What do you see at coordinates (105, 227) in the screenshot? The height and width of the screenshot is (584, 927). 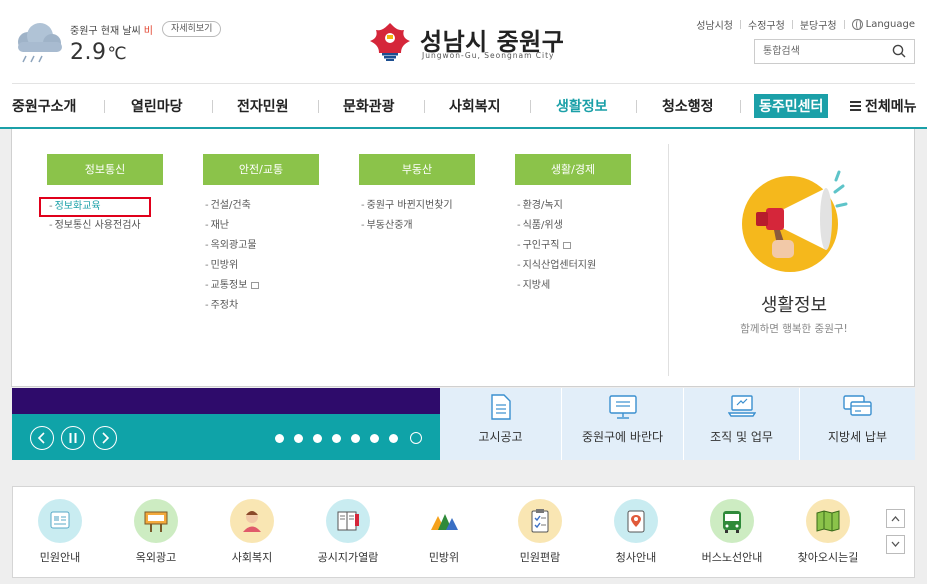 I see `menu-item-ict-inspection: - 정보통신 사용전검사` at bounding box center [105, 227].